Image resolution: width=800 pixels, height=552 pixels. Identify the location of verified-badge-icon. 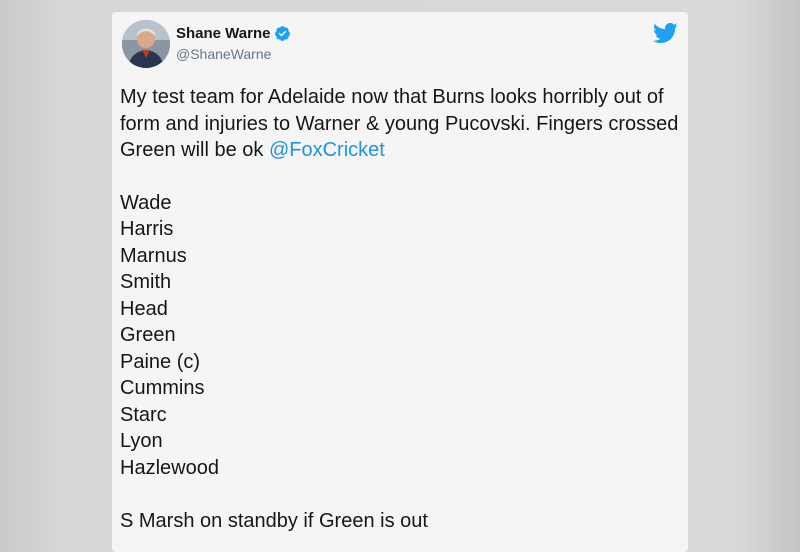
(282, 33).